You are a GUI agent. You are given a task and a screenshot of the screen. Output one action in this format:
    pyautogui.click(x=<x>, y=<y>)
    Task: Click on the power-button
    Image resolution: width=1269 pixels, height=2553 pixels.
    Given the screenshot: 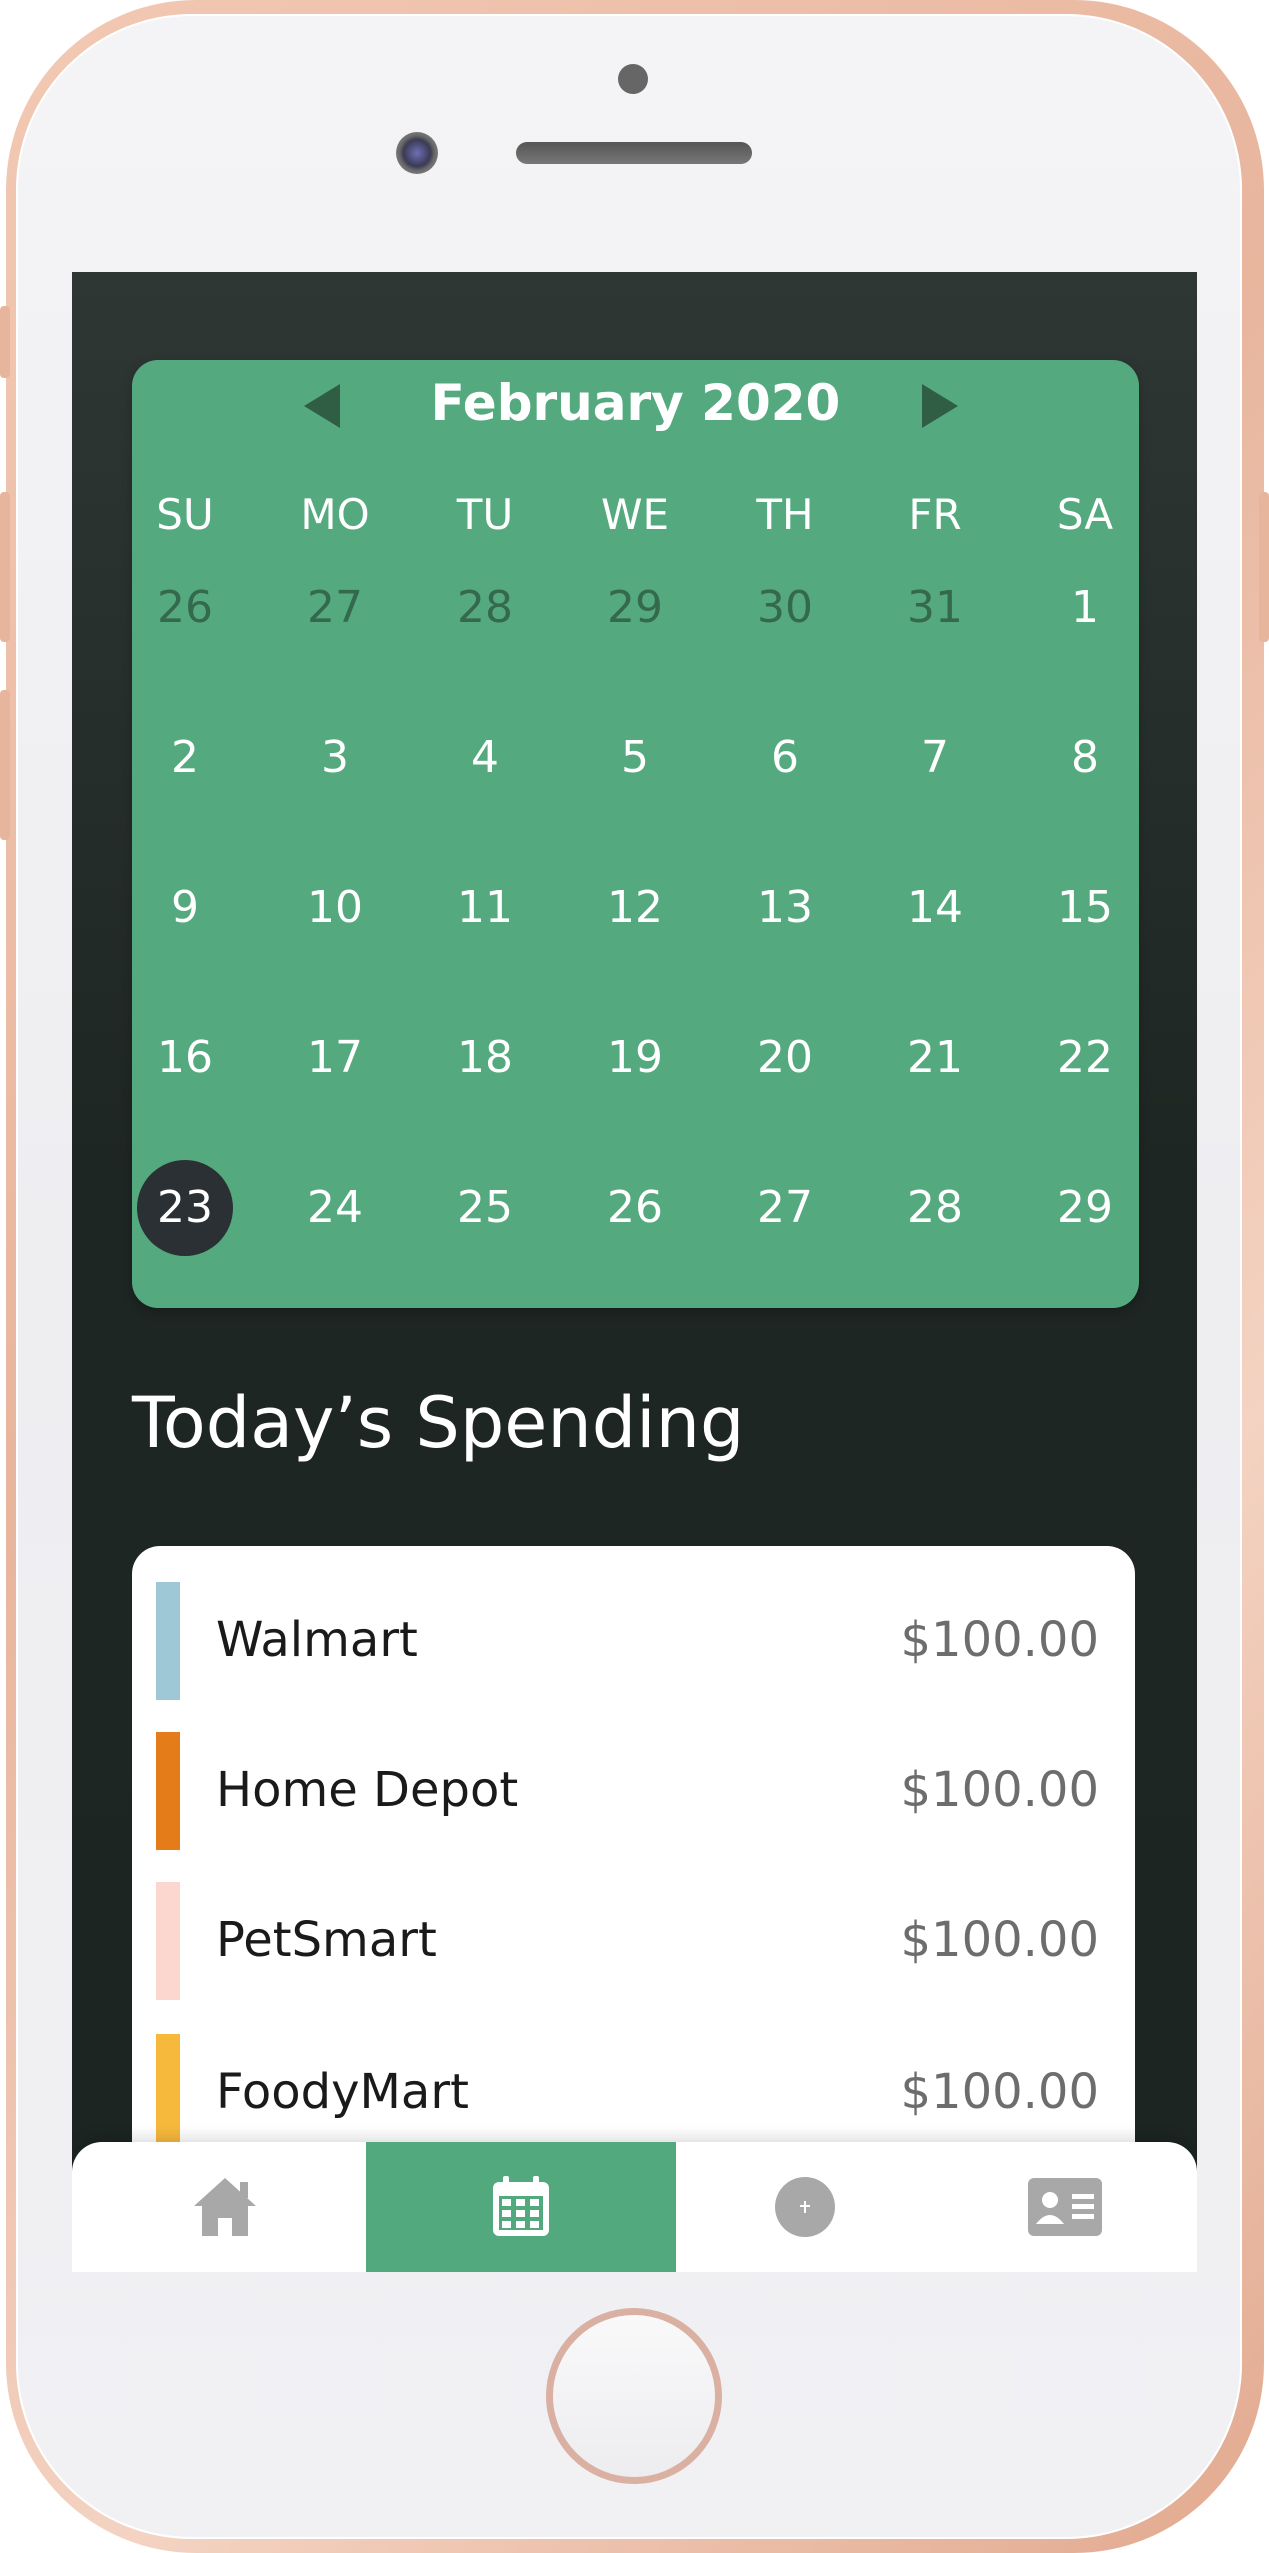 What is the action you would take?
    pyautogui.click(x=1264, y=567)
    